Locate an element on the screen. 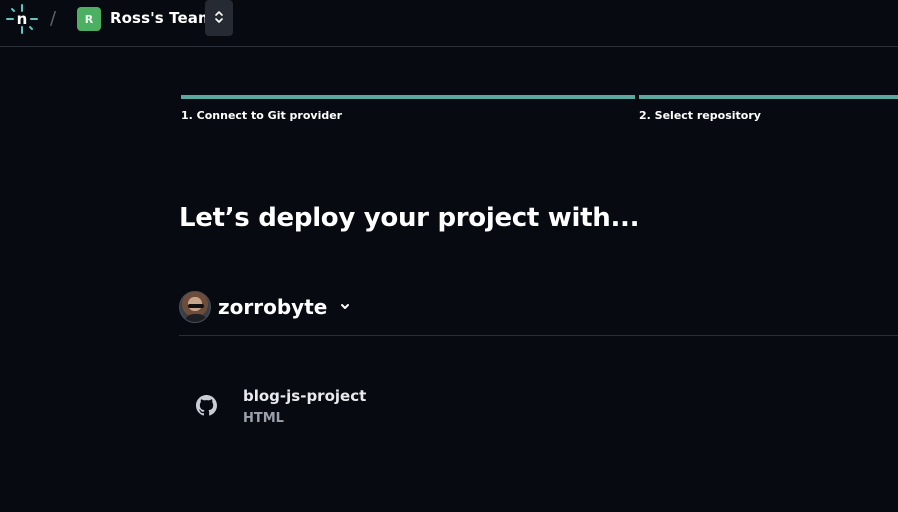  account-selector: zorrobyte is located at coordinates (264, 307).